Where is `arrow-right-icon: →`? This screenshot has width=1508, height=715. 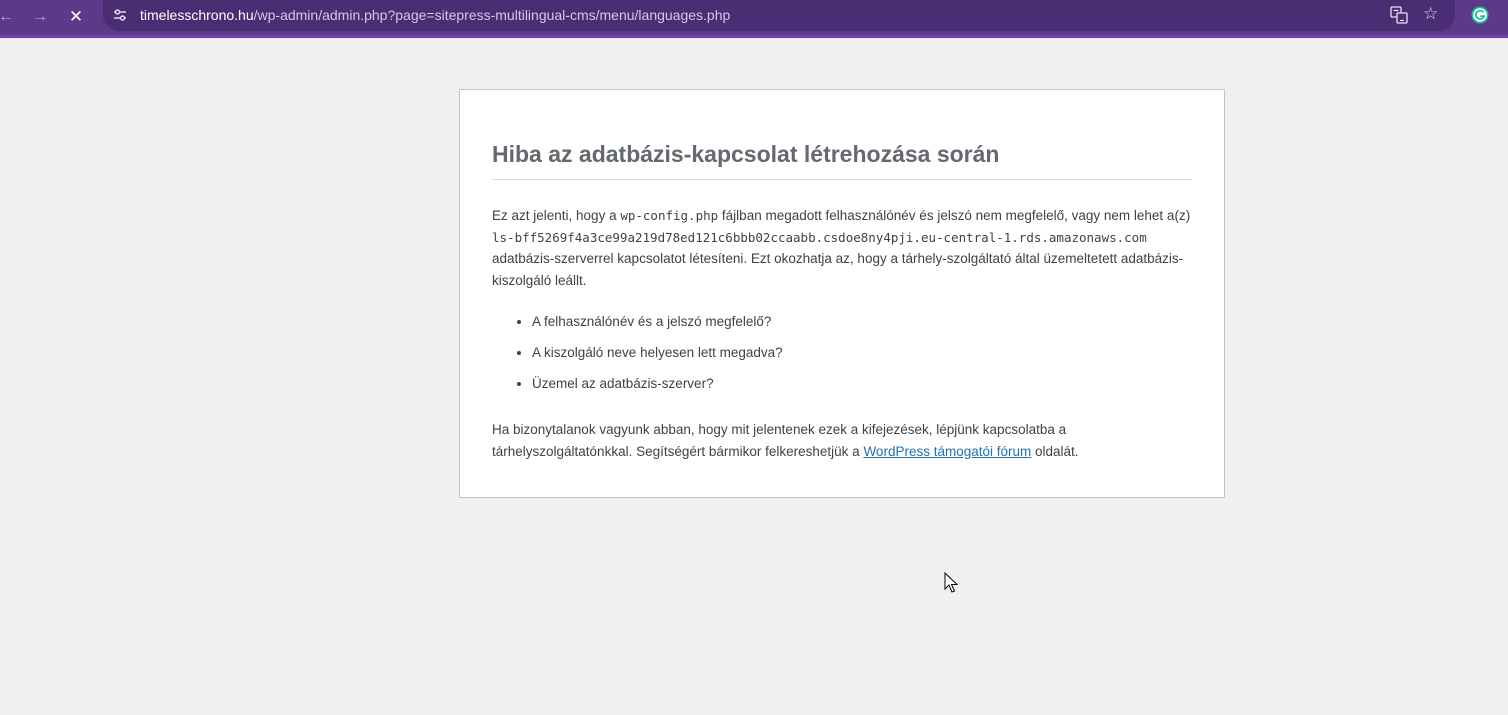
arrow-right-icon: → is located at coordinates (40, 17).